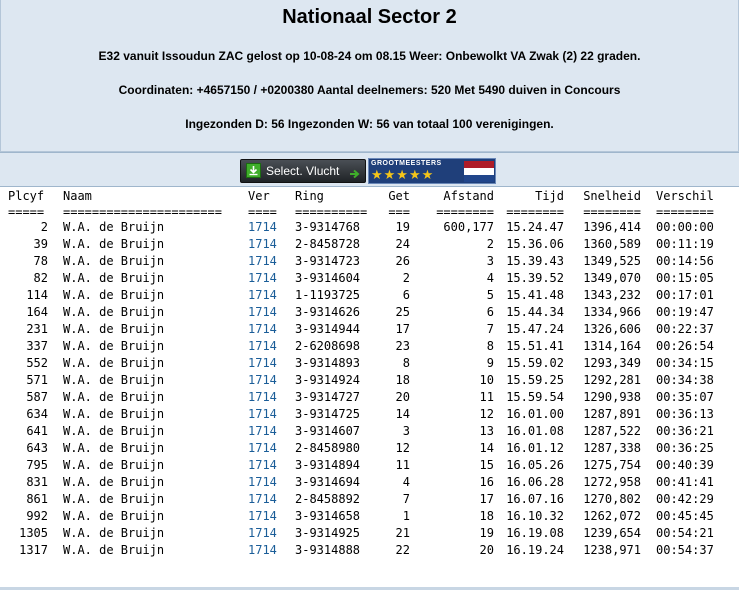 The image size is (739, 591). Describe the element at coordinates (612, 465) in the screenshot. I see `cell-snelheid: 1275,754` at that location.